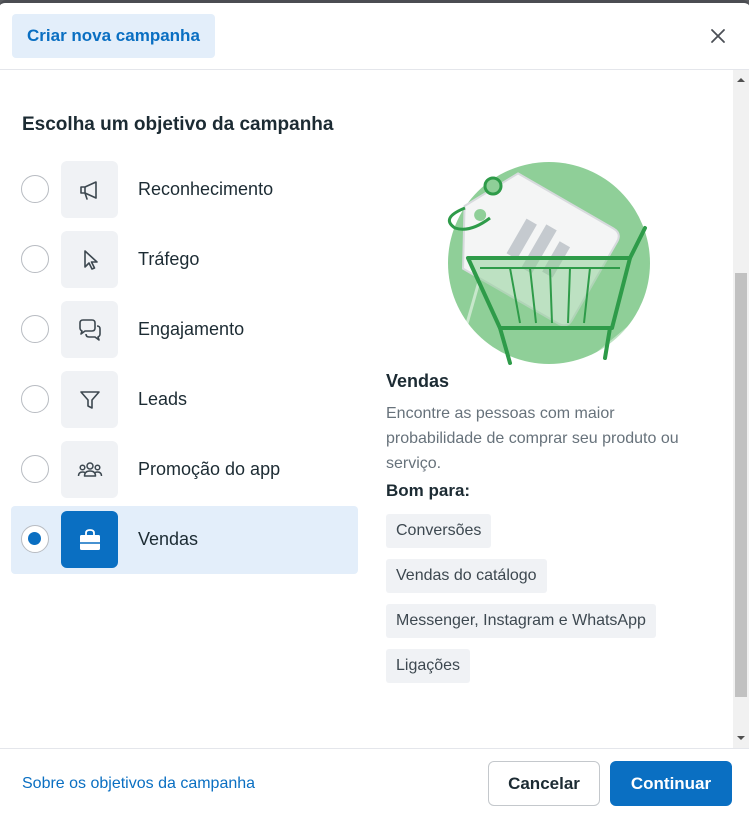 The height and width of the screenshot is (822, 749). I want to click on about-objectives-link: Sobre os objetivos da campanha, so click(138, 784).